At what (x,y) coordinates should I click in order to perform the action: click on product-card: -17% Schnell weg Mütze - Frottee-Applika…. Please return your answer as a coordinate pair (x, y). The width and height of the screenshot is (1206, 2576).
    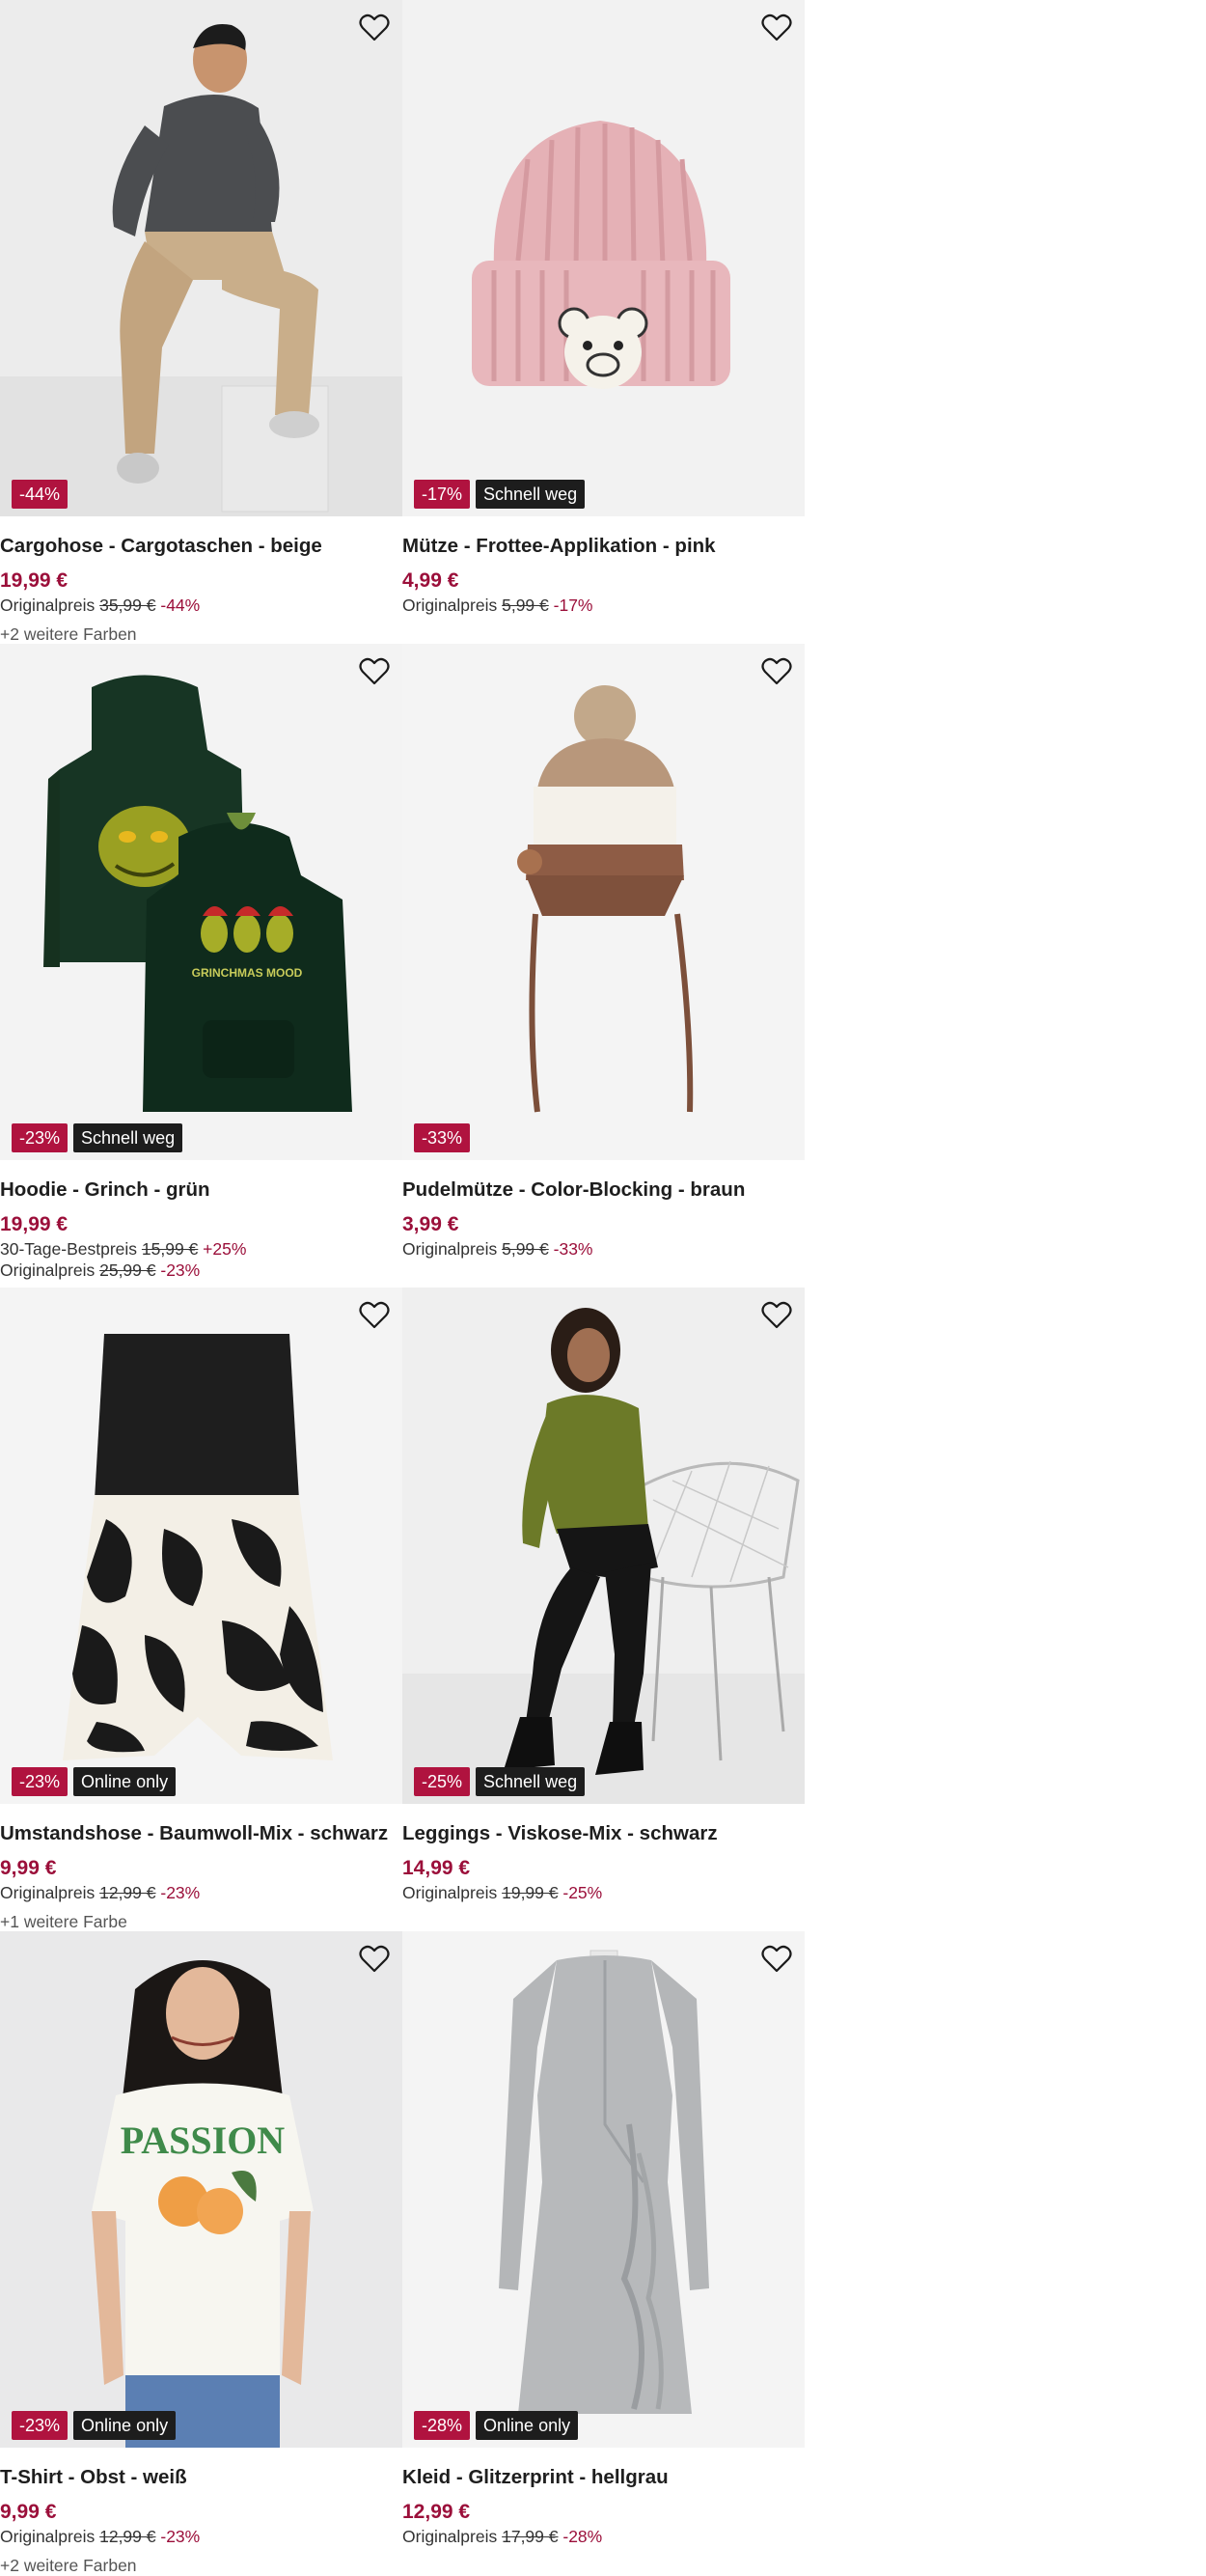
    Looking at the image, I should click on (604, 322).